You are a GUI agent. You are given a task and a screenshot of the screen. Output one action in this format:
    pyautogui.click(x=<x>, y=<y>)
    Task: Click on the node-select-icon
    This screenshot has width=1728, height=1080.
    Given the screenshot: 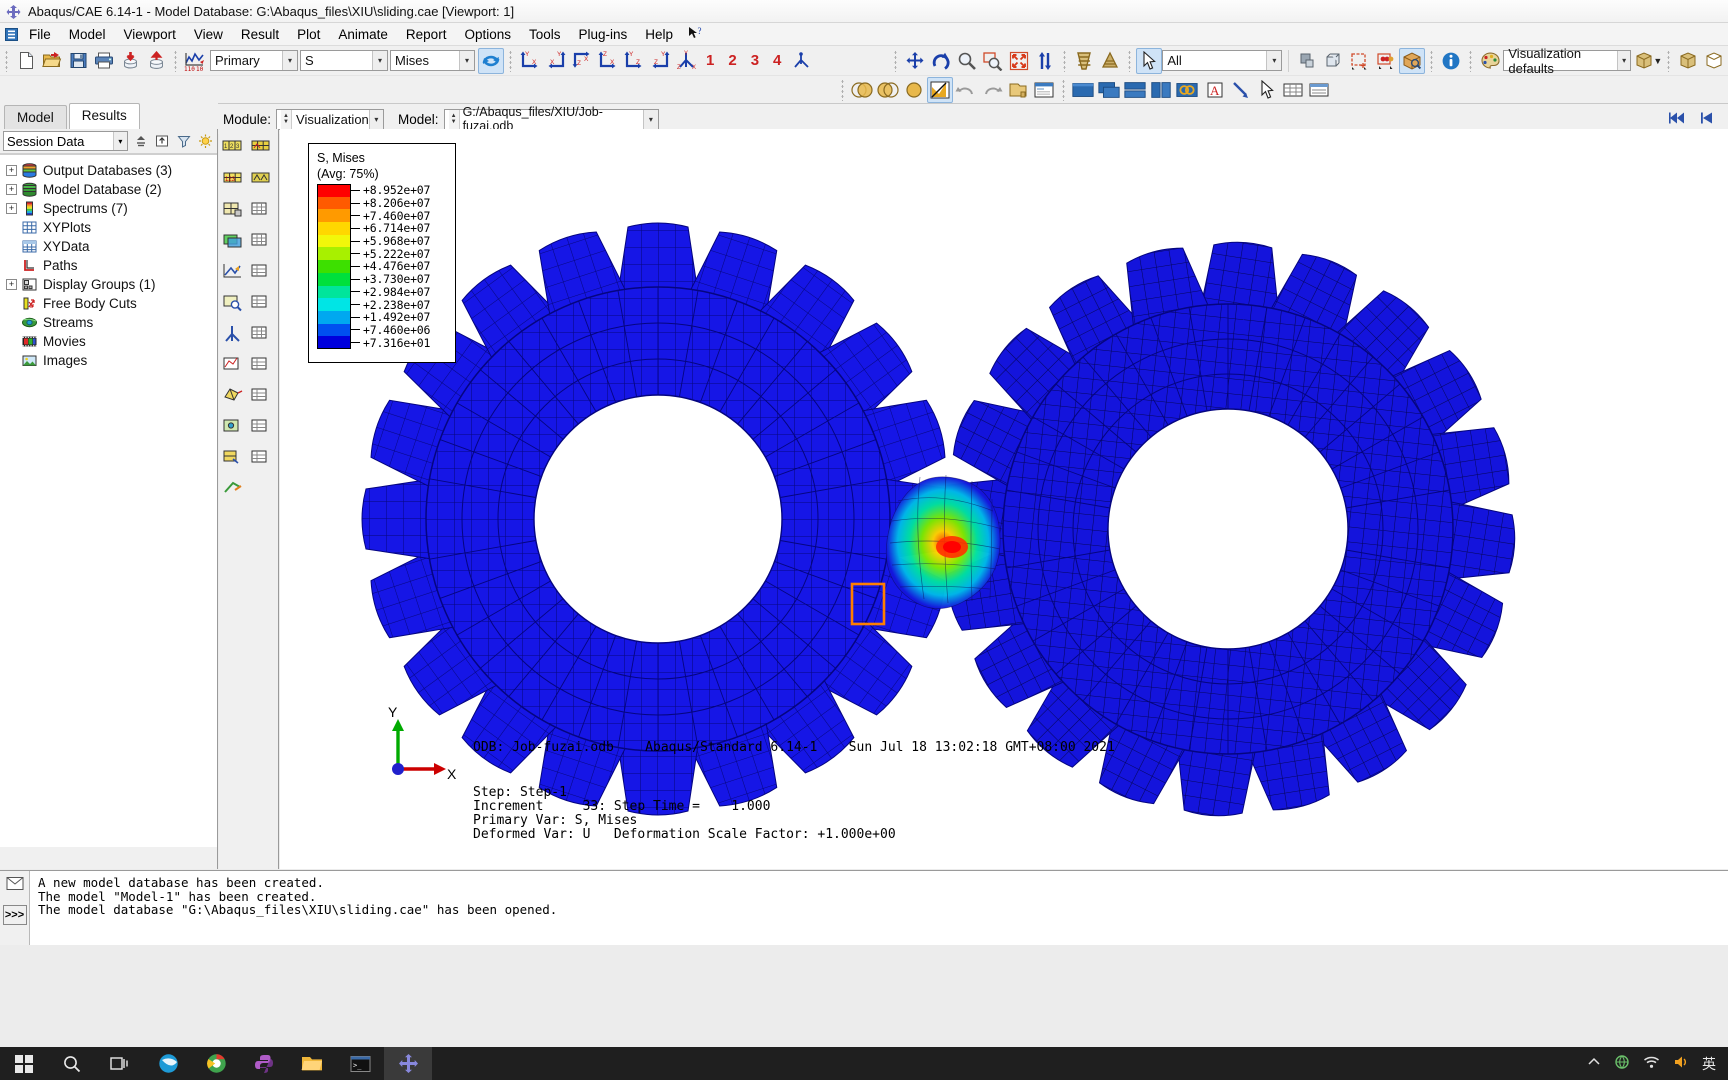 What is the action you would take?
    pyautogui.click(x=1308, y=61)
    